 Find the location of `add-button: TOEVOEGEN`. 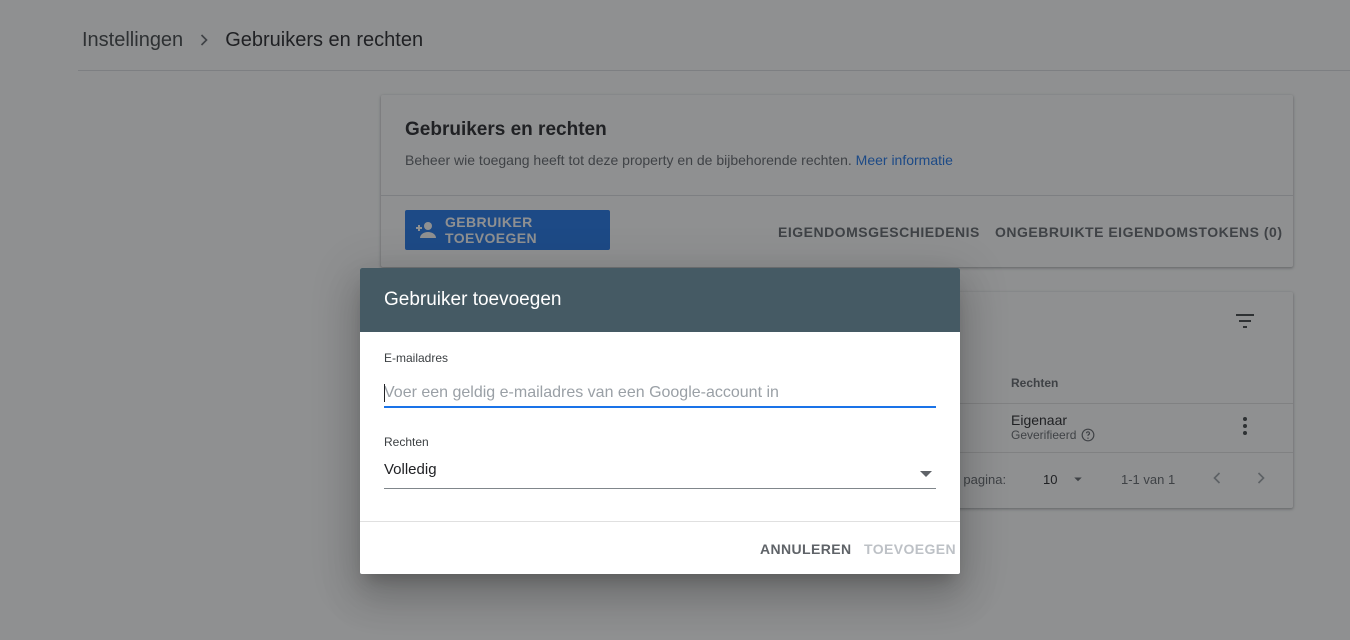

add-button: TOEVOEGEN is located at coordinates (910, 549).